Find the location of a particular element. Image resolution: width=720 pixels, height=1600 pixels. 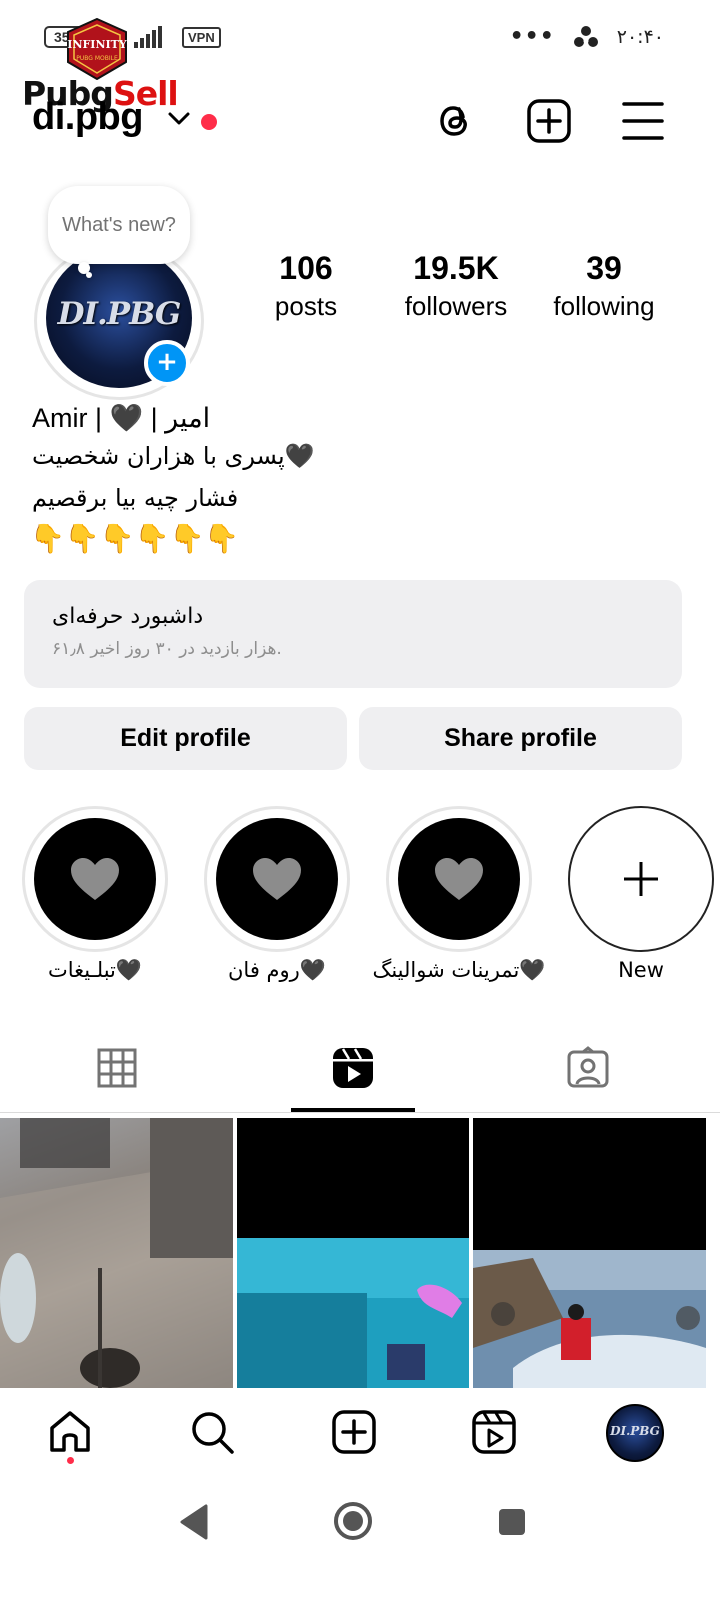

reels-icon is located at coordinates (494, 1432).